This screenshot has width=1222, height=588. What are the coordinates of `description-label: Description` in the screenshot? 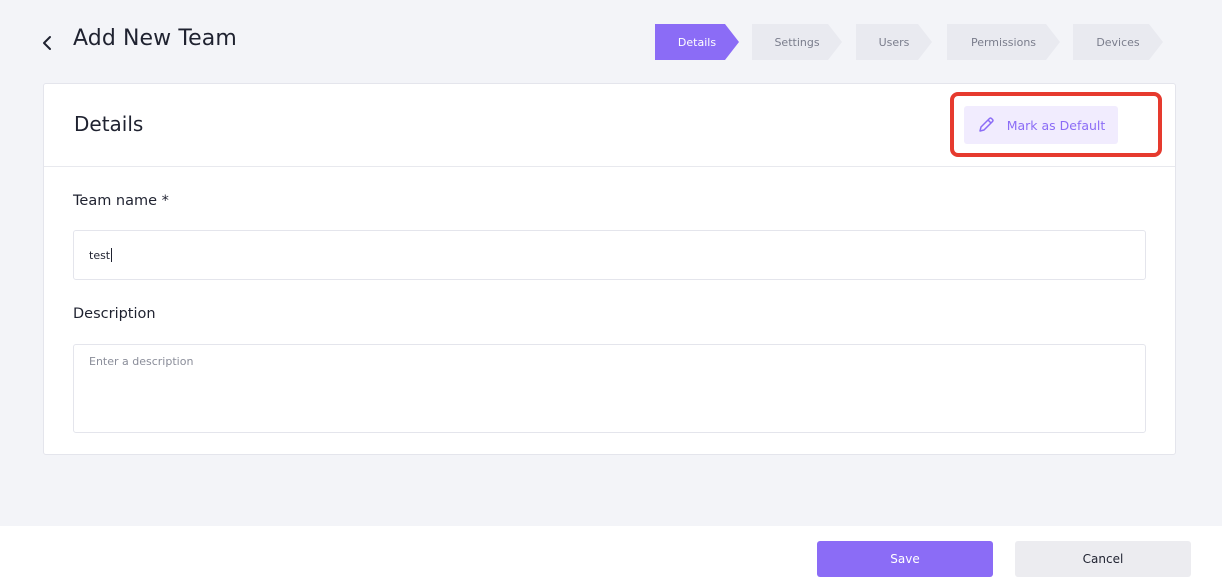 It's located at (114, 314).